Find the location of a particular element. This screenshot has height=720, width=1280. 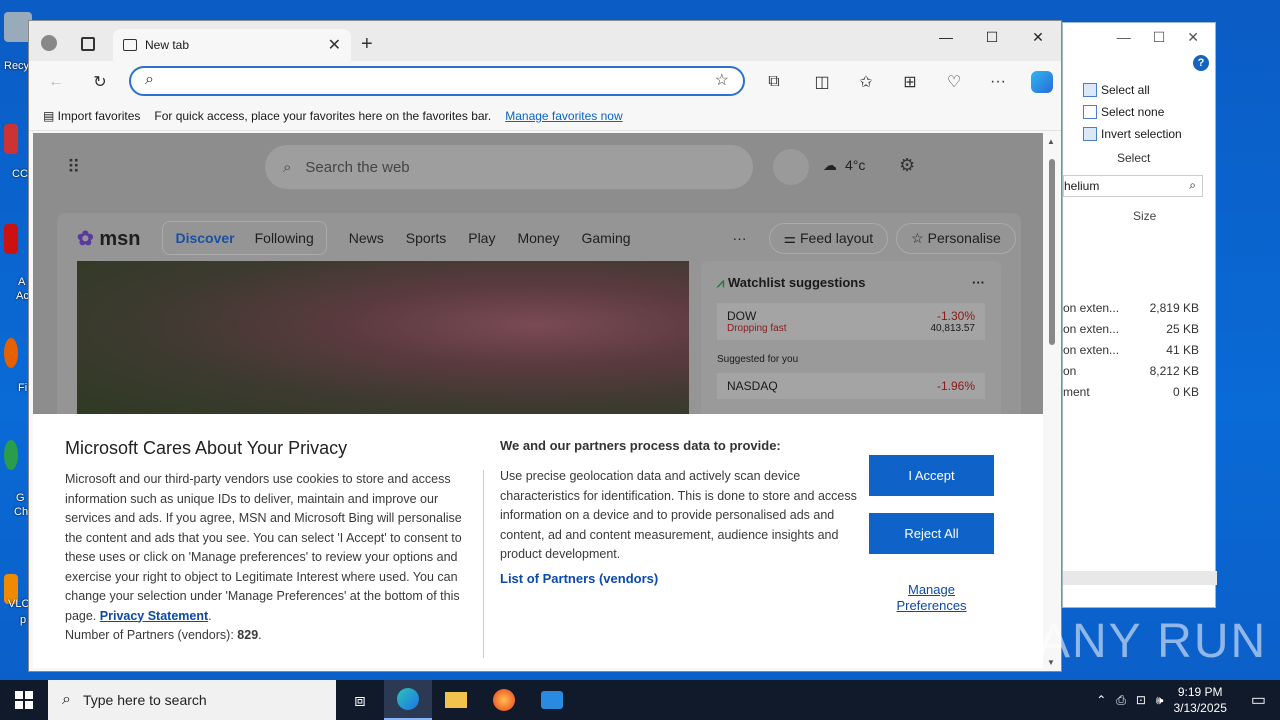

page-settings-icon: ⚙ is located at coordinates (907, 165).